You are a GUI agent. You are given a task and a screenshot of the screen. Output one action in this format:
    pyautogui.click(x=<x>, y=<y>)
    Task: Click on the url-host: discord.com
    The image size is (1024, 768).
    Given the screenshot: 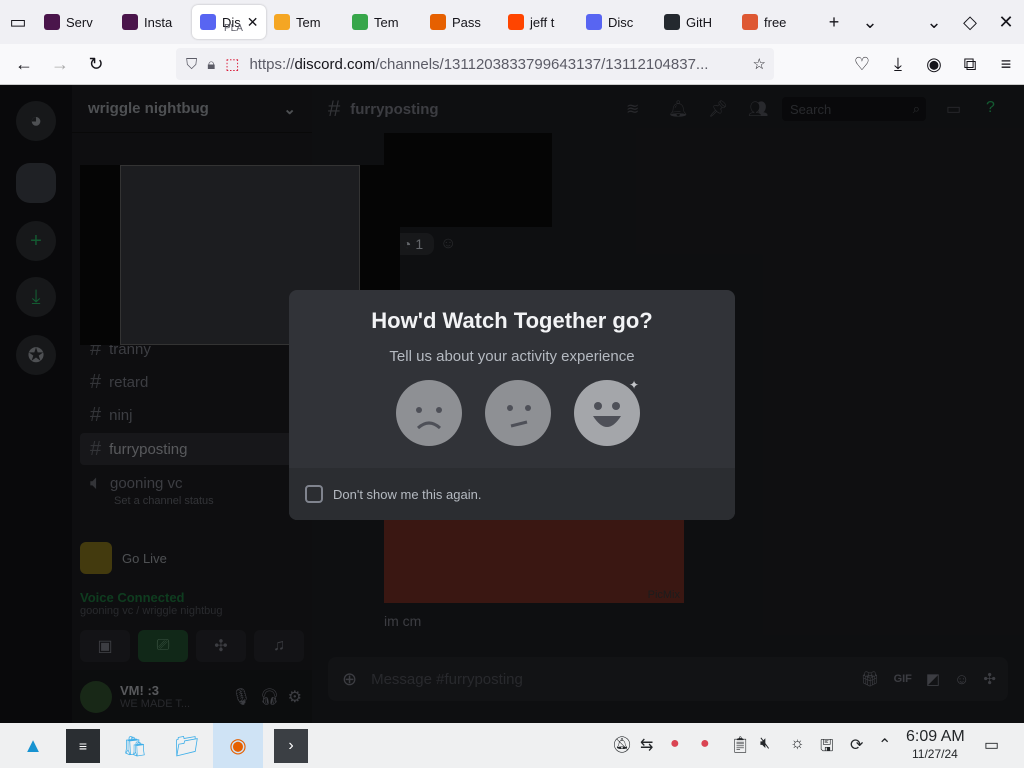 What is the action you would take?
    pyautogui.click(x=335, y=64)
    